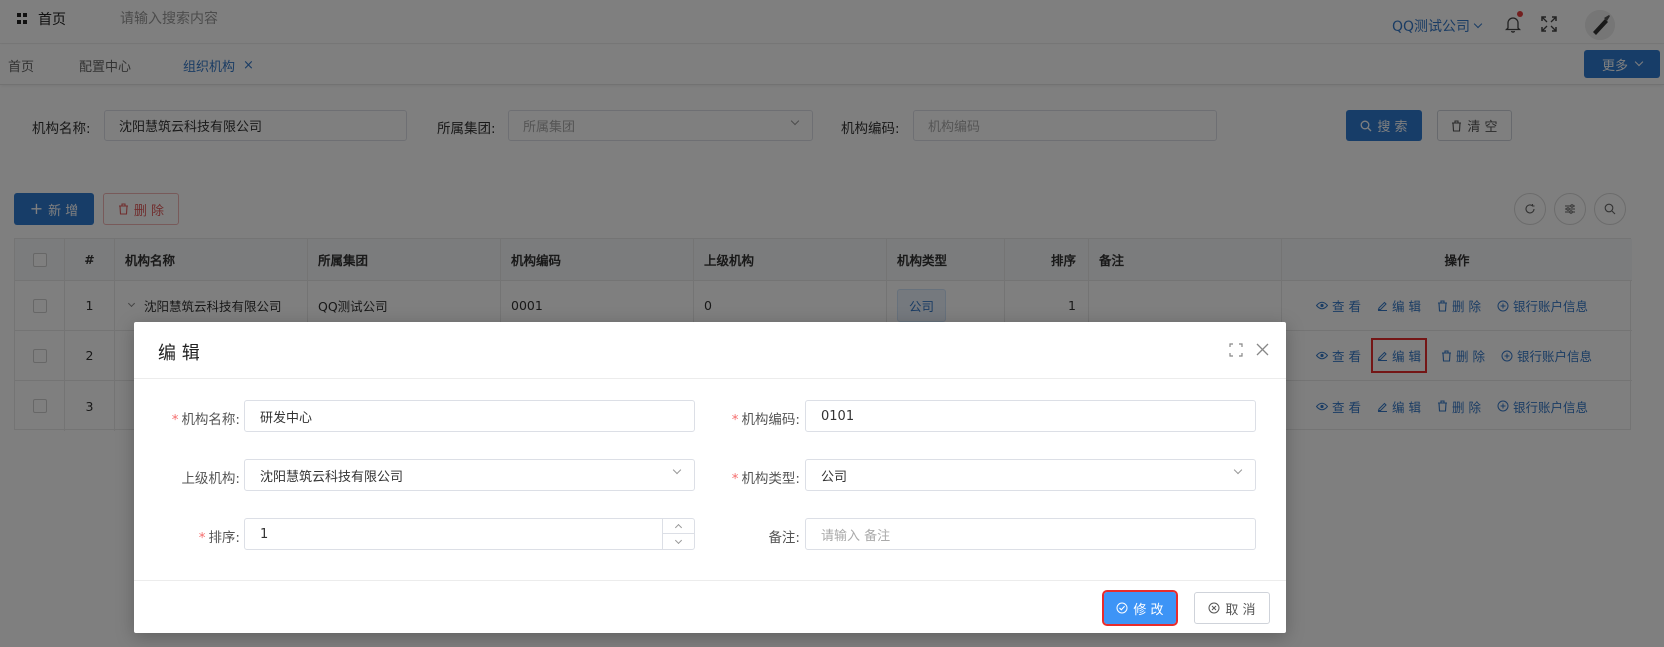 The image size is (1664, 647). Describe the element at coordinates (469, 534) in the screenshot. I see `sort-number-input: 1` at that location.